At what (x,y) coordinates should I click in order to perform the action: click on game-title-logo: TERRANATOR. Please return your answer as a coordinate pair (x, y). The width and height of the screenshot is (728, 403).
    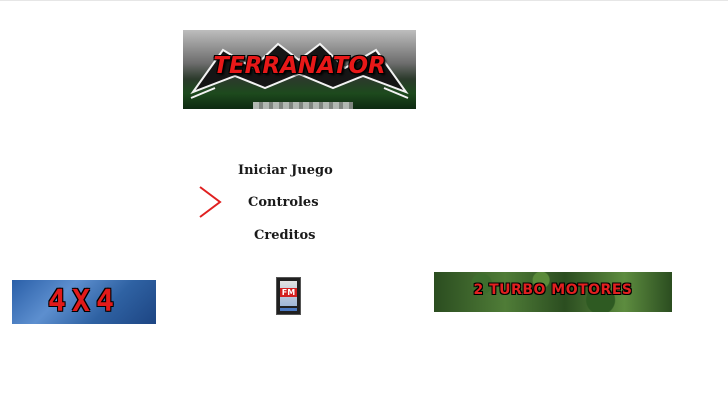
    Looking at the image, I should click on (299, 69).